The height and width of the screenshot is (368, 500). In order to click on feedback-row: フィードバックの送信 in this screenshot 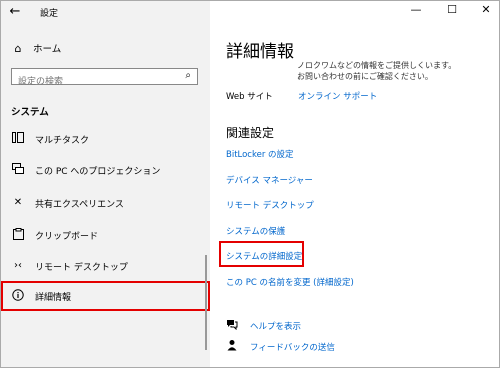, I will do `click(280, 346)`.